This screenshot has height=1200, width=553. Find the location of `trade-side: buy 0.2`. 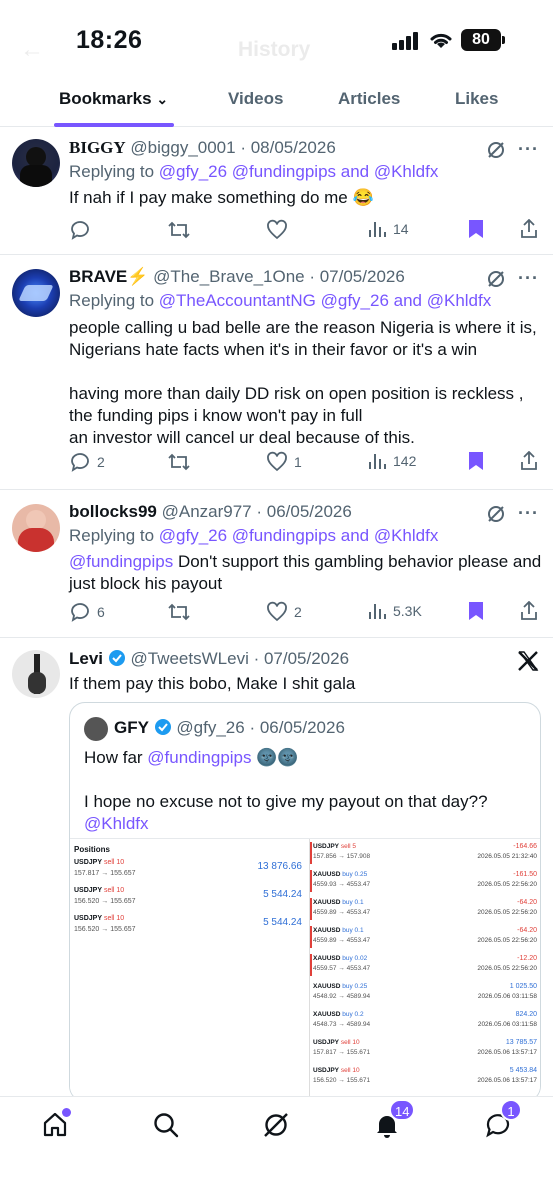

trade-side: buy 0.2 is located at coordinates (353, 1014).